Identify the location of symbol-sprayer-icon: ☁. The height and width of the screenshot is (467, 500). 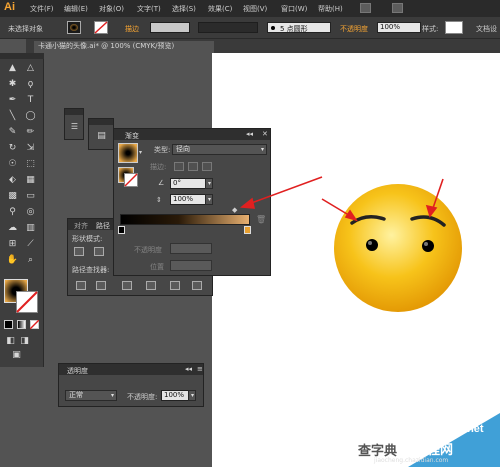
(12, 228).